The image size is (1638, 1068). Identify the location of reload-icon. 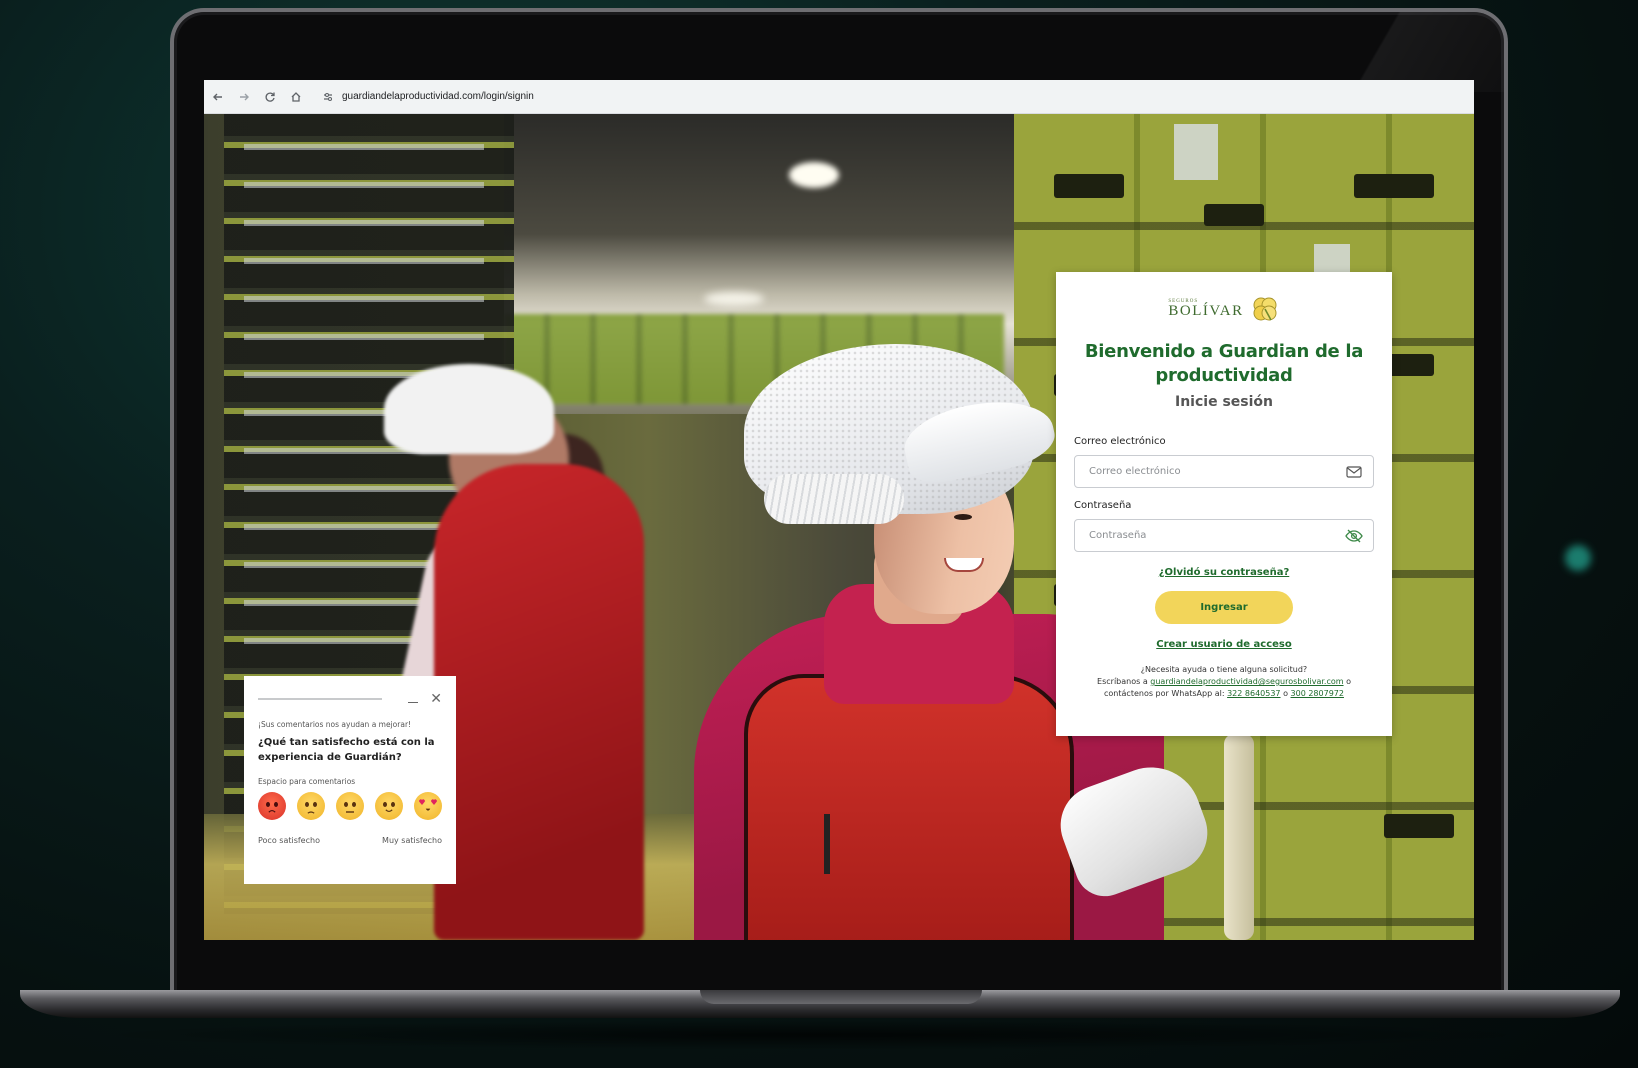
(270, 97).